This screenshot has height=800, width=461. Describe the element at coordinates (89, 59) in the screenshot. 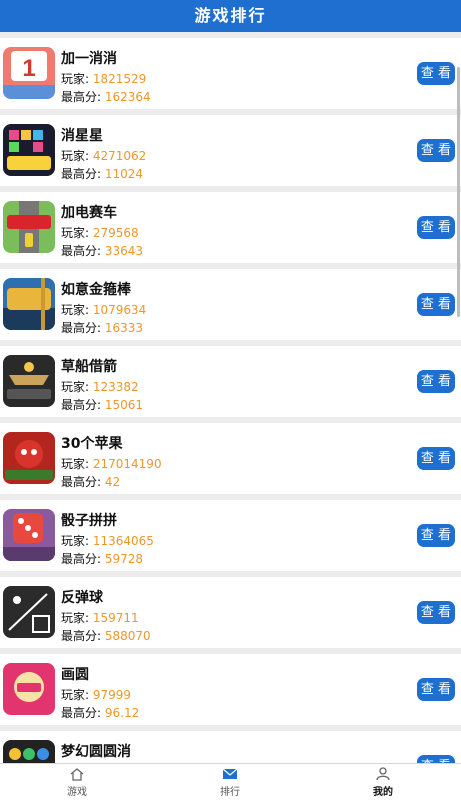

I see `game-name: 加一消消` at that location.